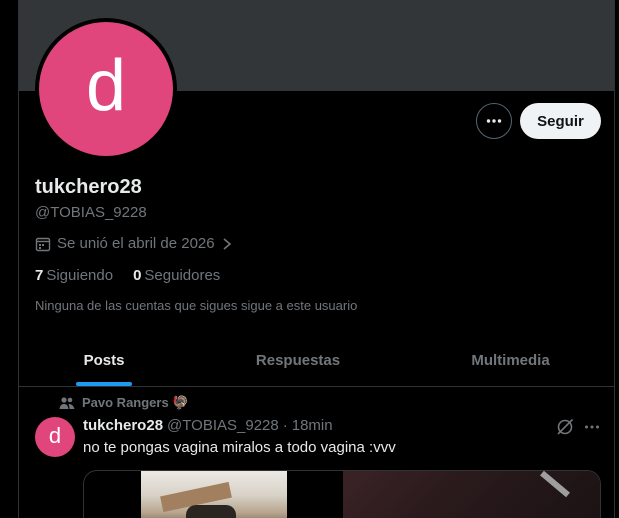 This screenshot has width=619, height=518. I want to click on post-more-icon, so click(592, 427).